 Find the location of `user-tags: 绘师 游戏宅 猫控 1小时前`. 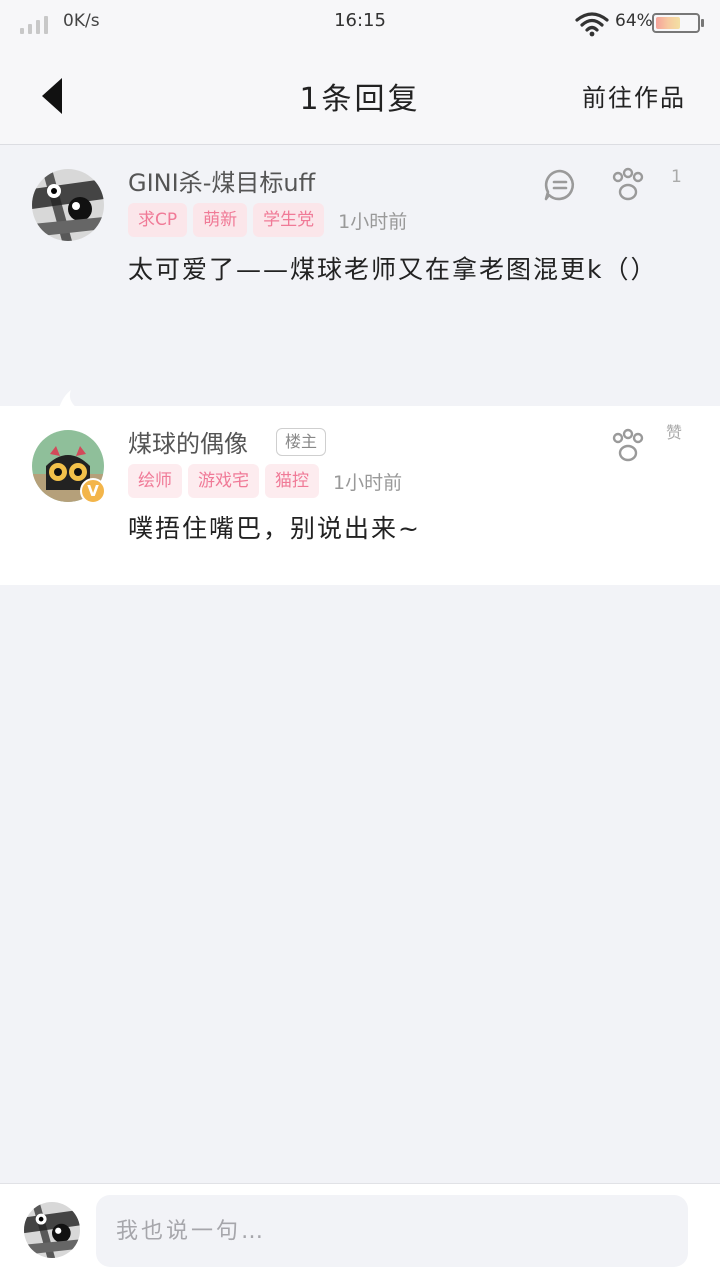

user-tags: 绘师 游戏宅 猫控 1小时前 is located at coordinates (265, 481).